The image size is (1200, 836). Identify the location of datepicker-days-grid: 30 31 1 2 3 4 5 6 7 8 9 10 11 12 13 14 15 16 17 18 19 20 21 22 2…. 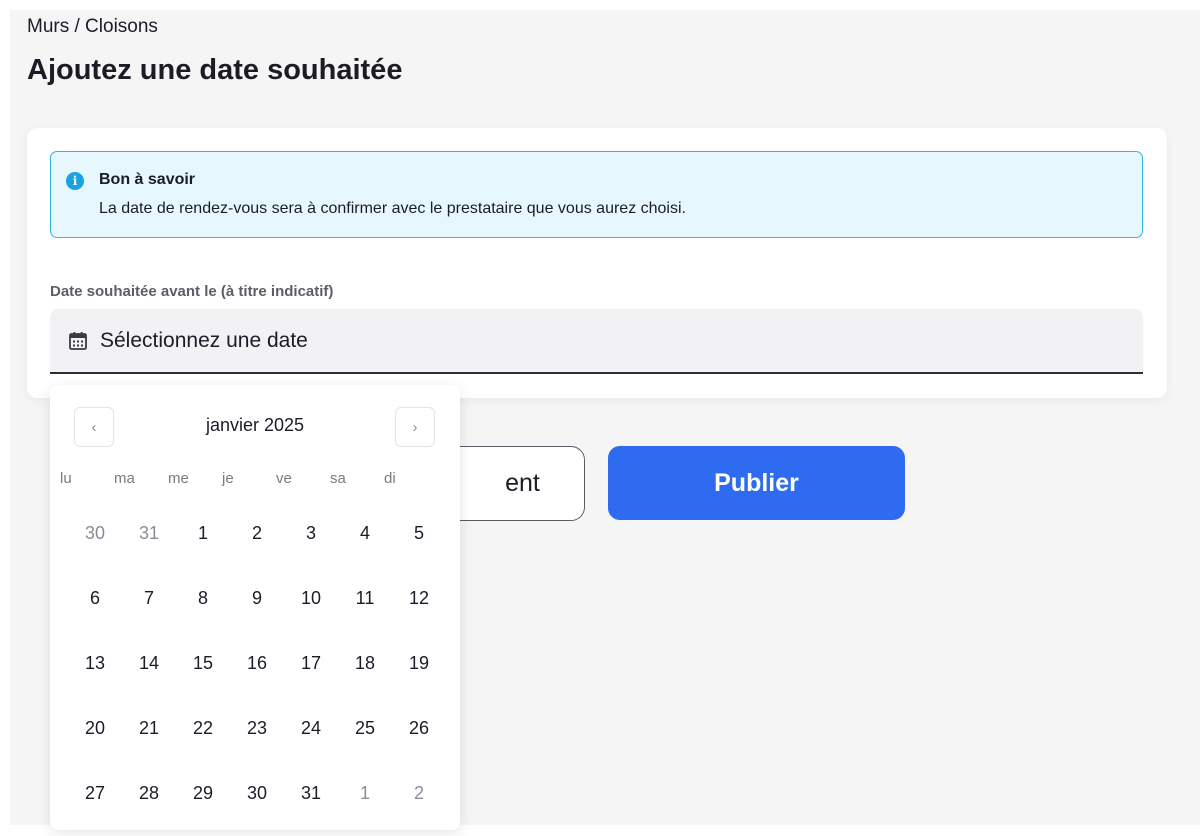
(257, 673).